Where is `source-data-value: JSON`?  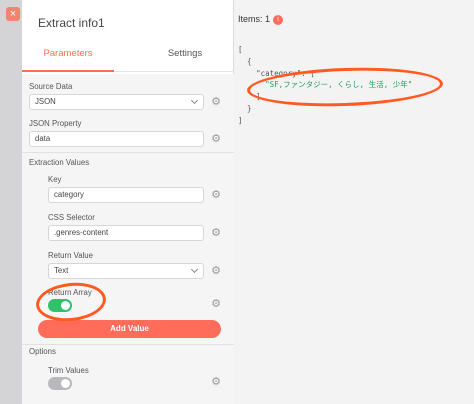
source-data-value: JSON is located at coordinates (45, 101).